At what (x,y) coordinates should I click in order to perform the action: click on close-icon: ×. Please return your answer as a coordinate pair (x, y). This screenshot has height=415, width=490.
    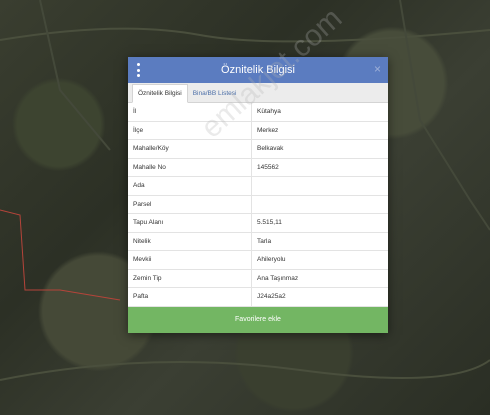
    Looking at the image, I should click on (377, 69).